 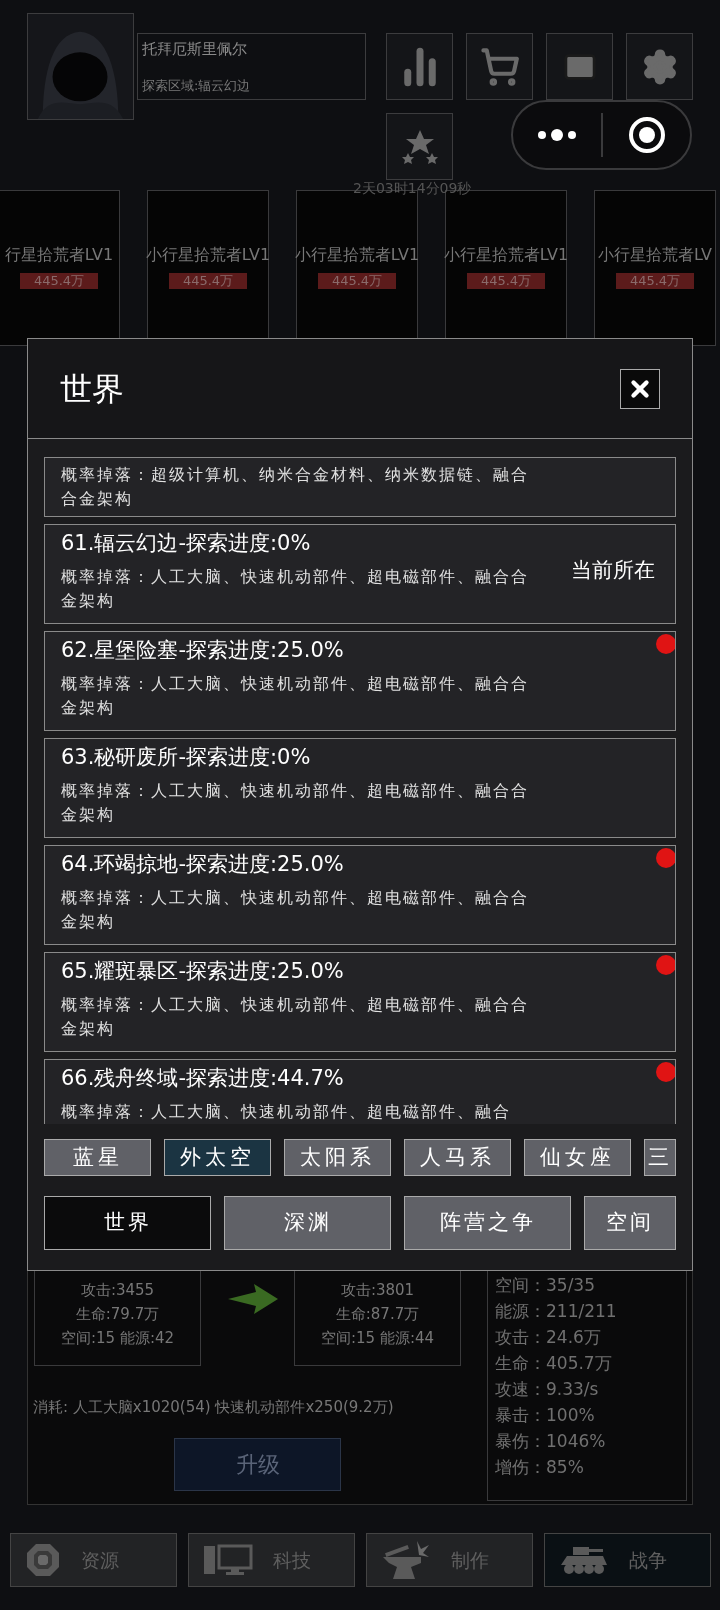 What do you see at coordinates (377, 1314) in the screenshot?
I see `stat-line: 生命:87.7万` at bounding box center [377, 1314].